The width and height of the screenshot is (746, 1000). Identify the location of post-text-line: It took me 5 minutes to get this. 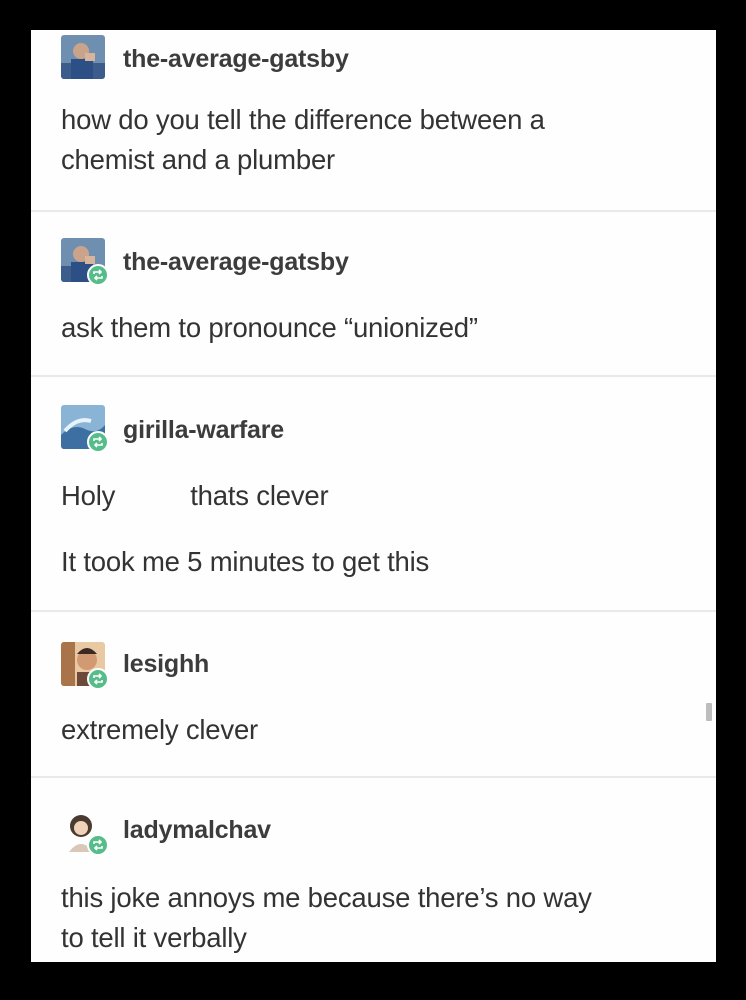
(245, 561).